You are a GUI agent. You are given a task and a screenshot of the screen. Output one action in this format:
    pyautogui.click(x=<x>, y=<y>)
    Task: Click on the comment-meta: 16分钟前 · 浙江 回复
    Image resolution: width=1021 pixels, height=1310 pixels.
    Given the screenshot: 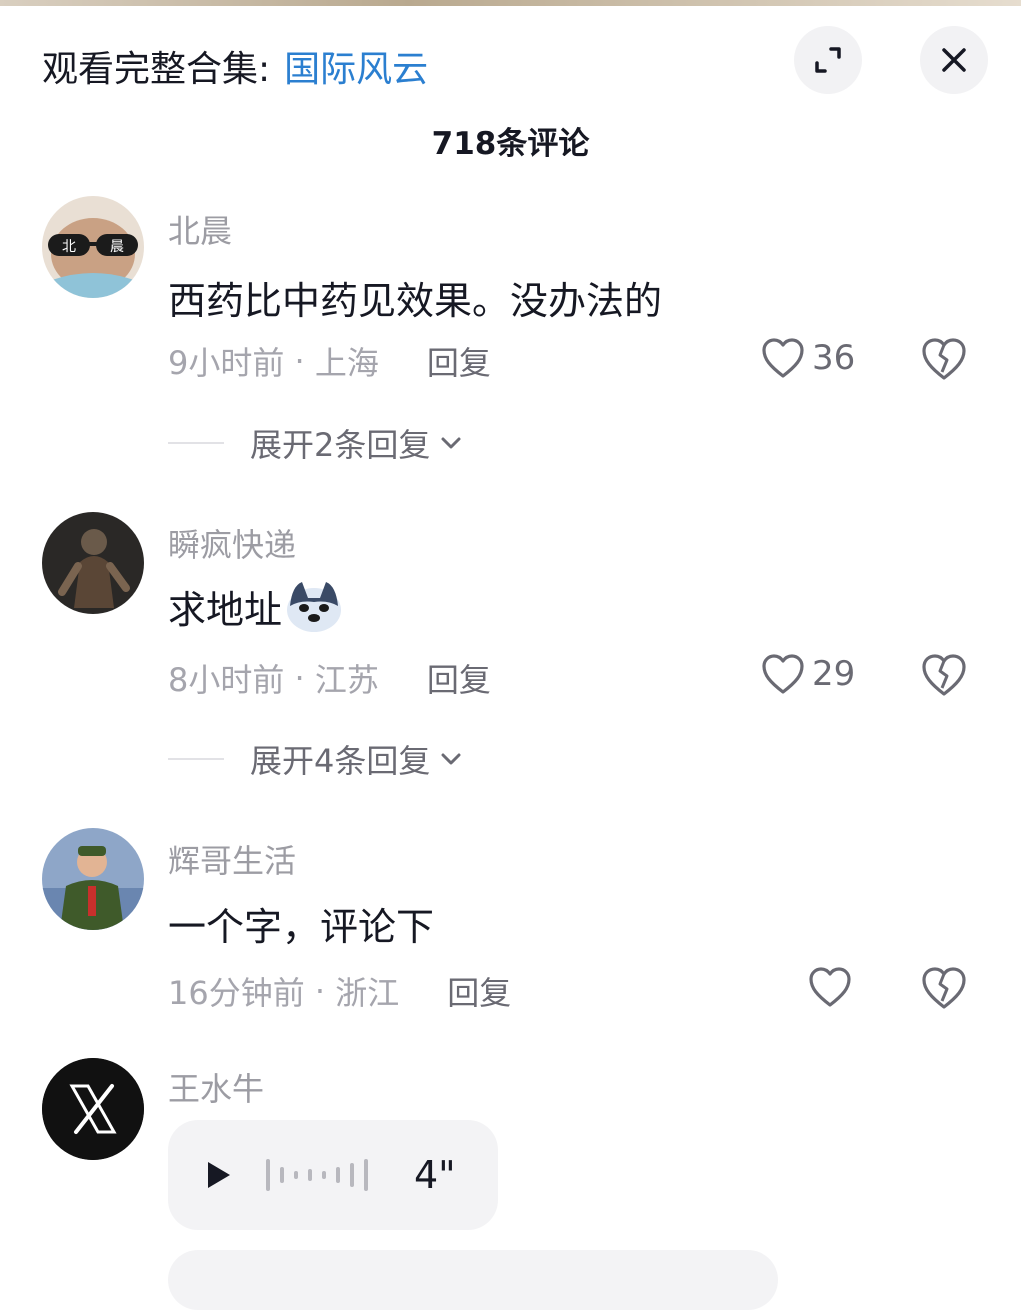 What is the action you would take?
    pyautogui.click(x=339, y=991)
    